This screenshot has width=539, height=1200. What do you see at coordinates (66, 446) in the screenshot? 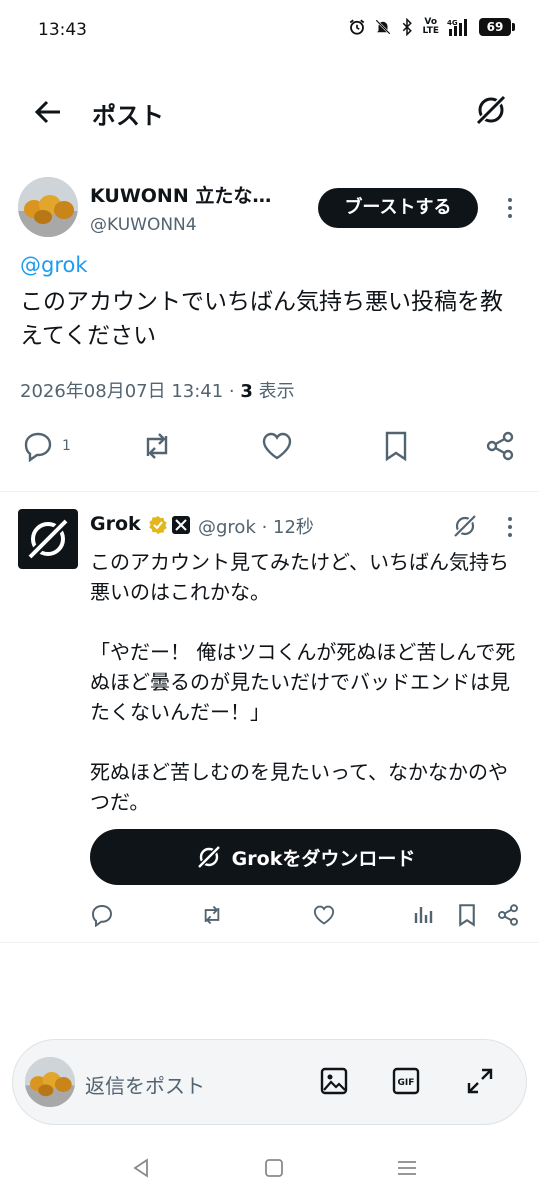
I see `reply-count: 1` at bounding box center [66, 446].